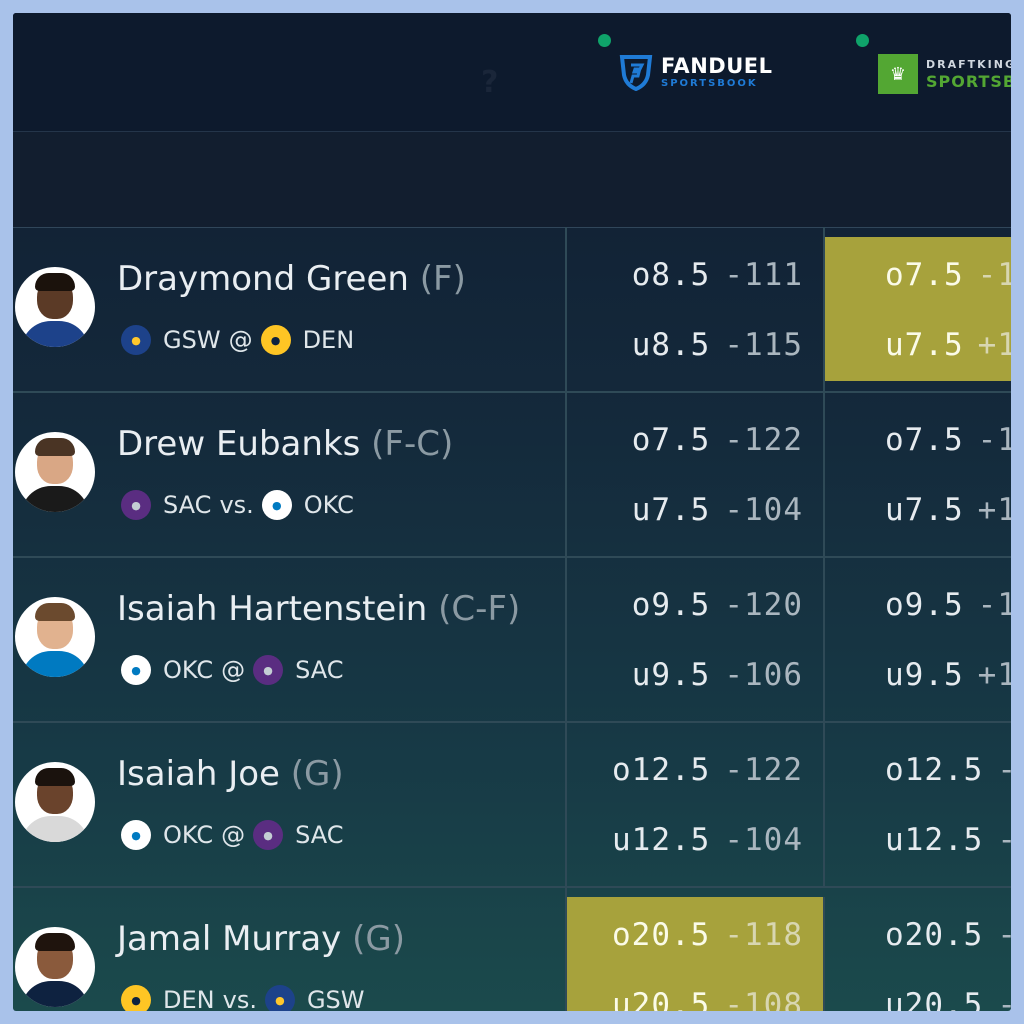 Image resolution: width=1024 pixels, height=1024 pixels. I want to click on dk-odds-cell: o9.5 -1 u9.5 +1, so click(918, 639).